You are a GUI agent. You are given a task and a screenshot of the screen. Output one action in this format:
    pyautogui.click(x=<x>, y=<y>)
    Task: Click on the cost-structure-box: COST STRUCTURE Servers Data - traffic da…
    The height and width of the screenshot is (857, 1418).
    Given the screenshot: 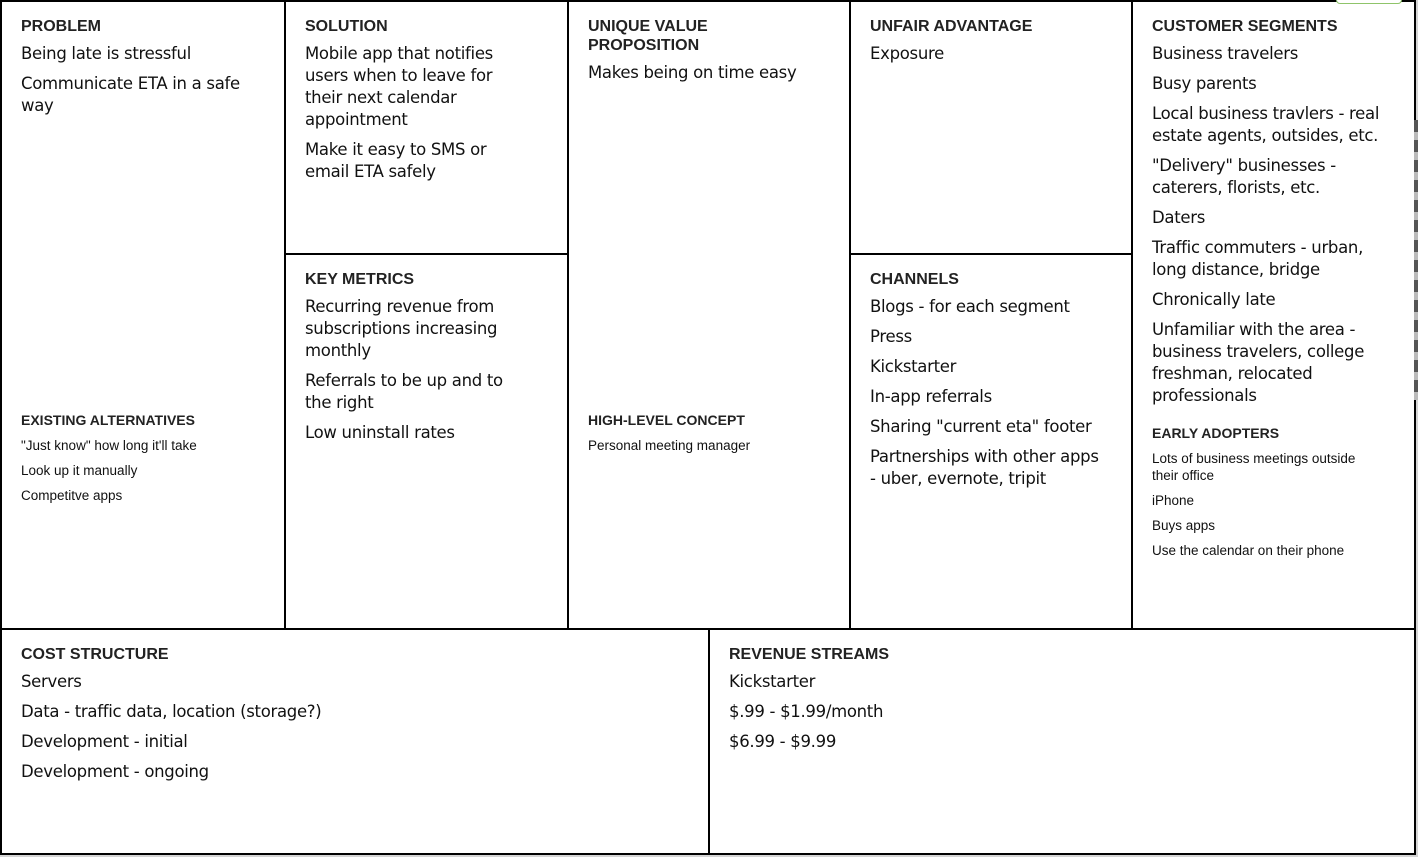 What is the action you would take?
    pyautogui.click(x=355, y=741)
    